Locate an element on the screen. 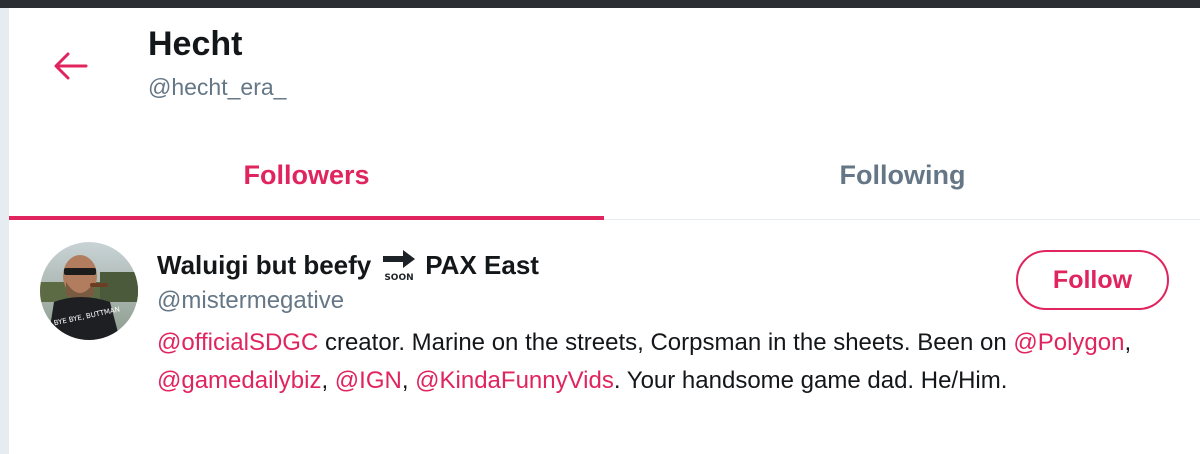 The height and width of the screenshot is (454, 1200). page-title: Hecht is located at coordinates (195, 44).